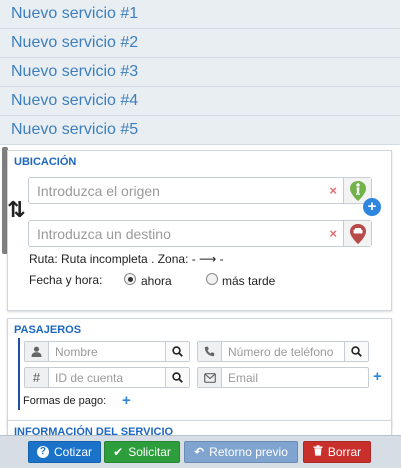 The height and width of the screenshot is (468, 401). I want to click on user-icon, so click(37, 351).